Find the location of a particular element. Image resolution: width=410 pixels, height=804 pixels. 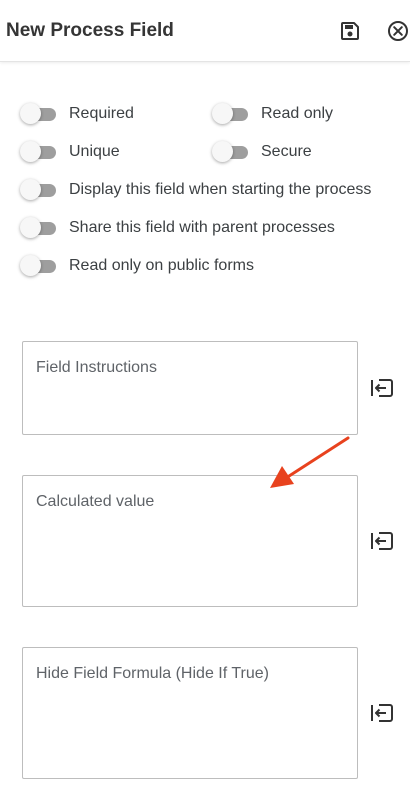

close-circle-icon is located at coordinates (398, 31).